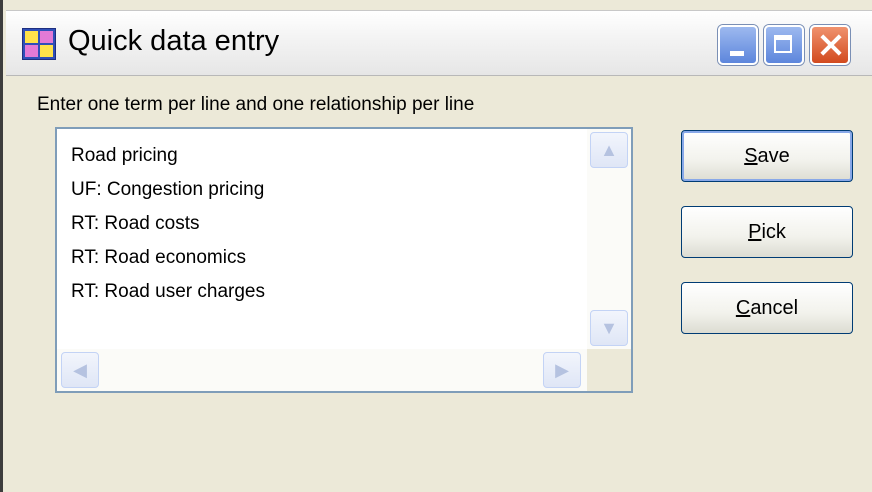  What do you see at coordinates (755, 232) in the screenshot?
I see `pick-mnemonic: P` at bounding box center [755, 232].